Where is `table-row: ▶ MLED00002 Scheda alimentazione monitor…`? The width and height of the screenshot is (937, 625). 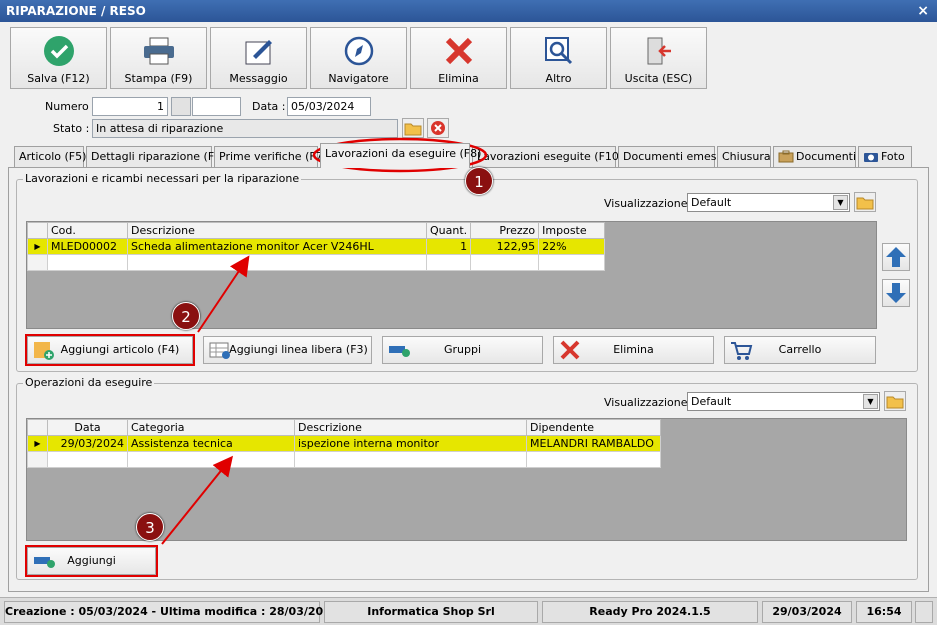 table-row: ▶ MLED00002 Scheda alimentazione monitor… is located at coordinates (316, 246).